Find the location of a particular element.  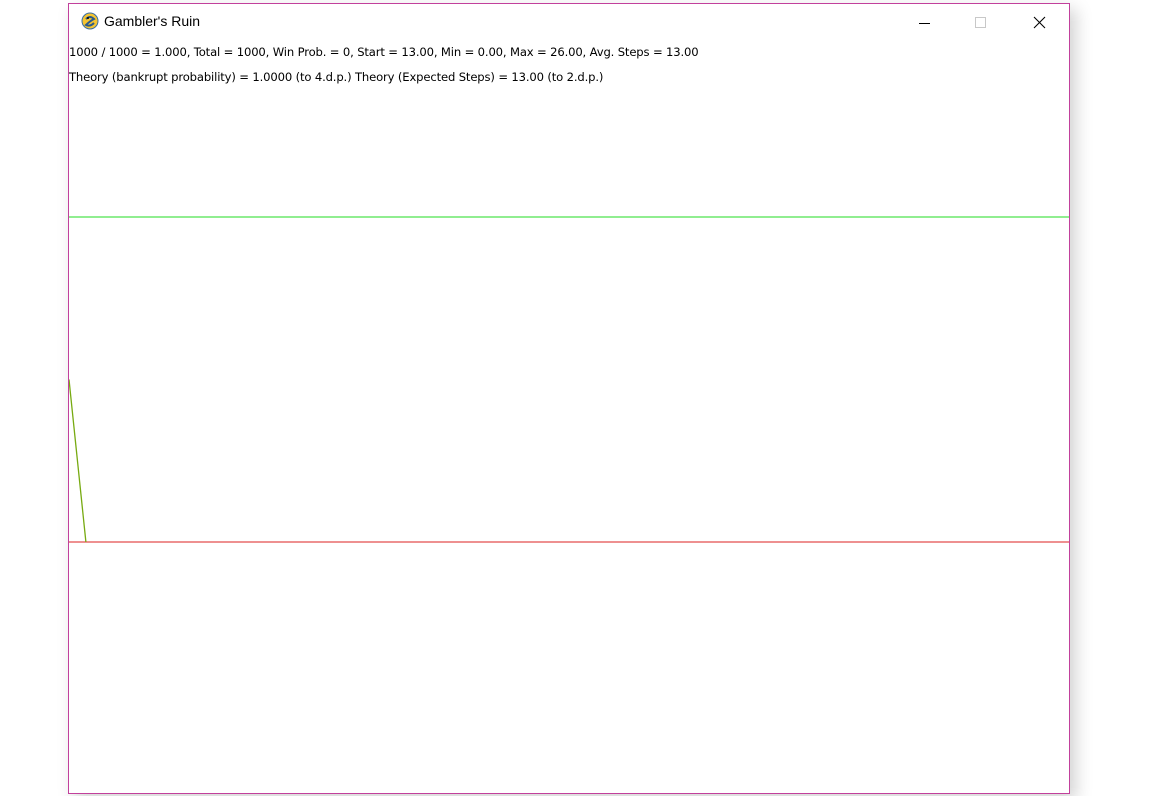

random-walk-path is located at coordinates (78, 461).